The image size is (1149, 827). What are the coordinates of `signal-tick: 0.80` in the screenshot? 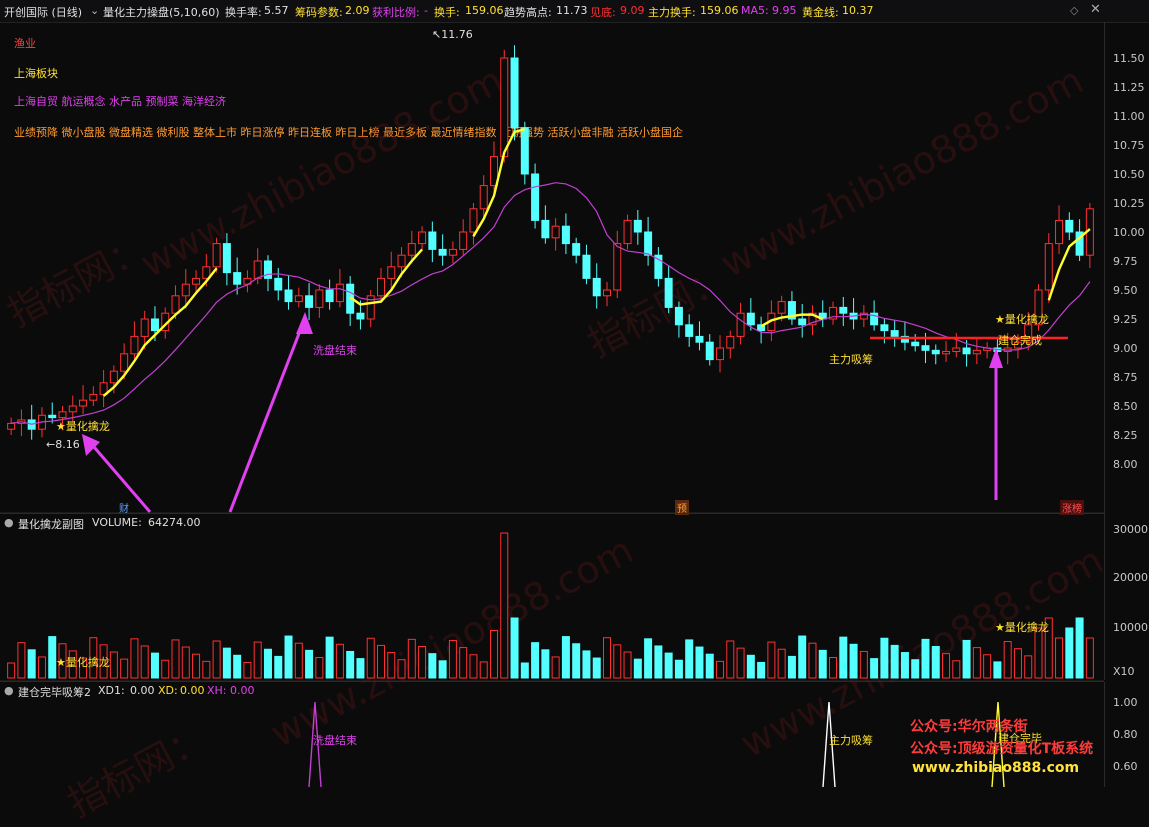 It's located at (1125, 734).